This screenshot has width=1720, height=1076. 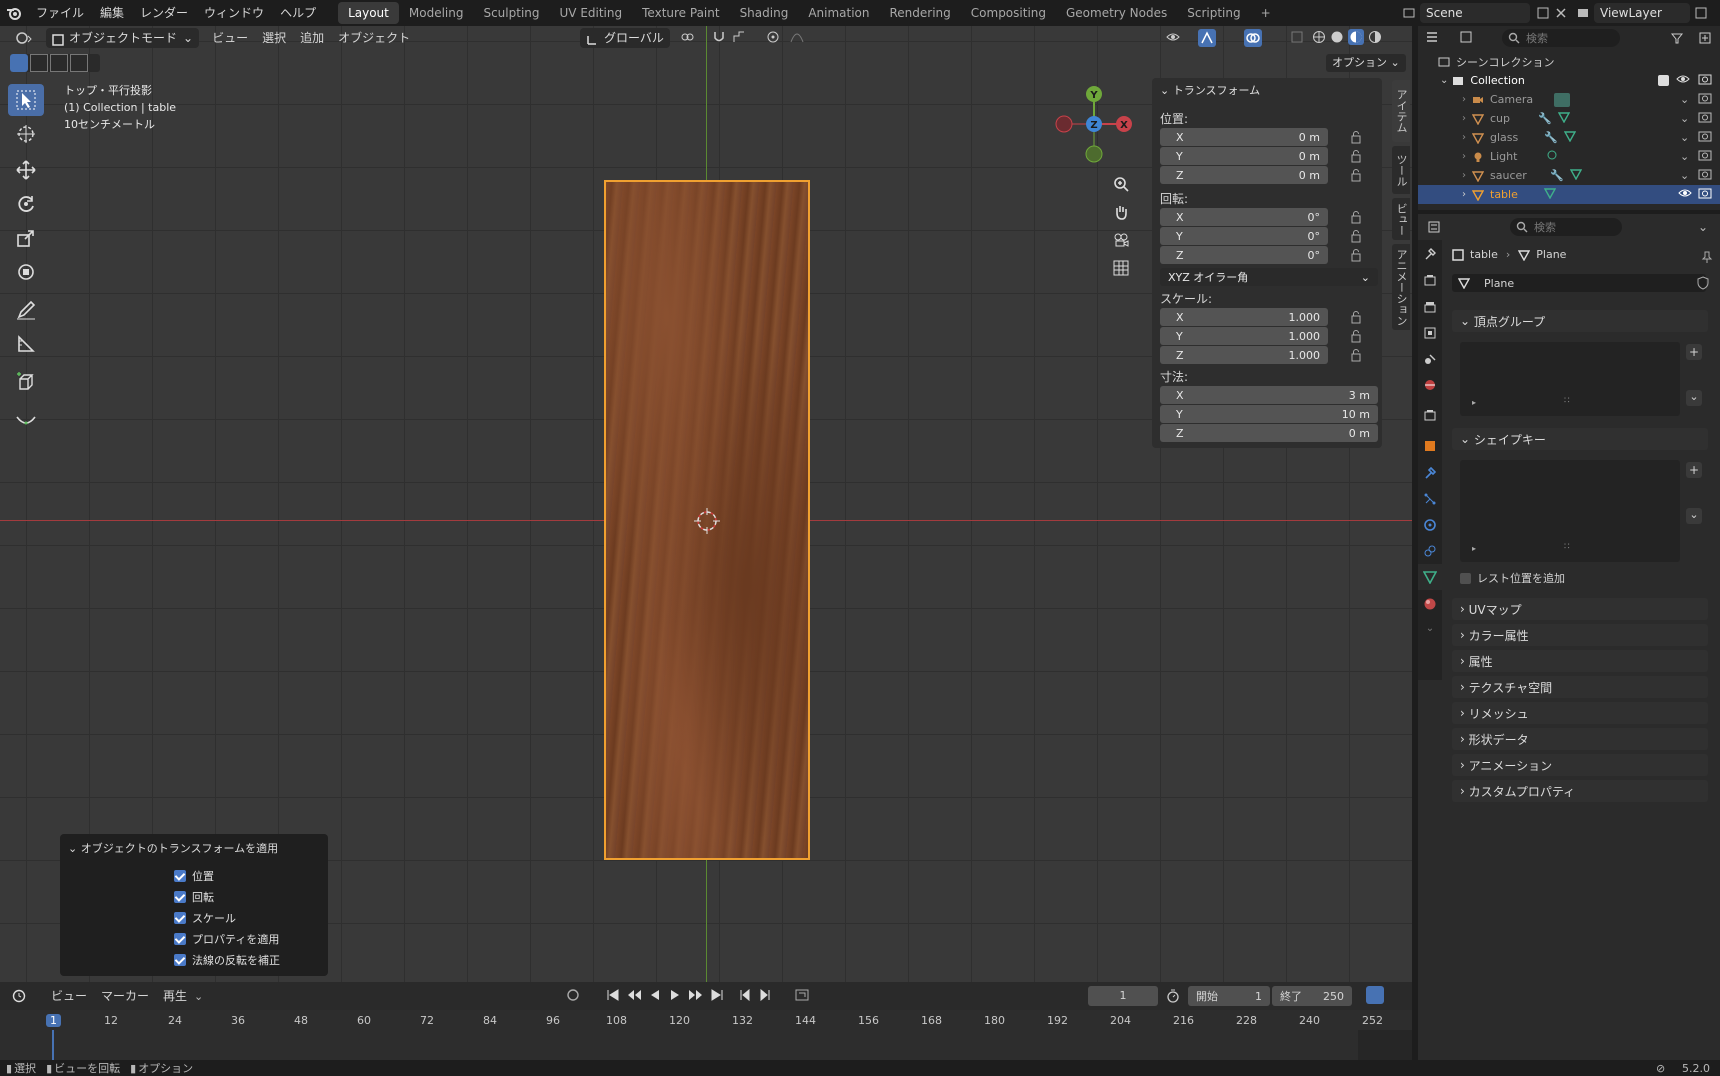 What do you see at coordinates (1121, 240) in the screenshot?
I see `camera-view-icon` at bounding box center [1121, 240].